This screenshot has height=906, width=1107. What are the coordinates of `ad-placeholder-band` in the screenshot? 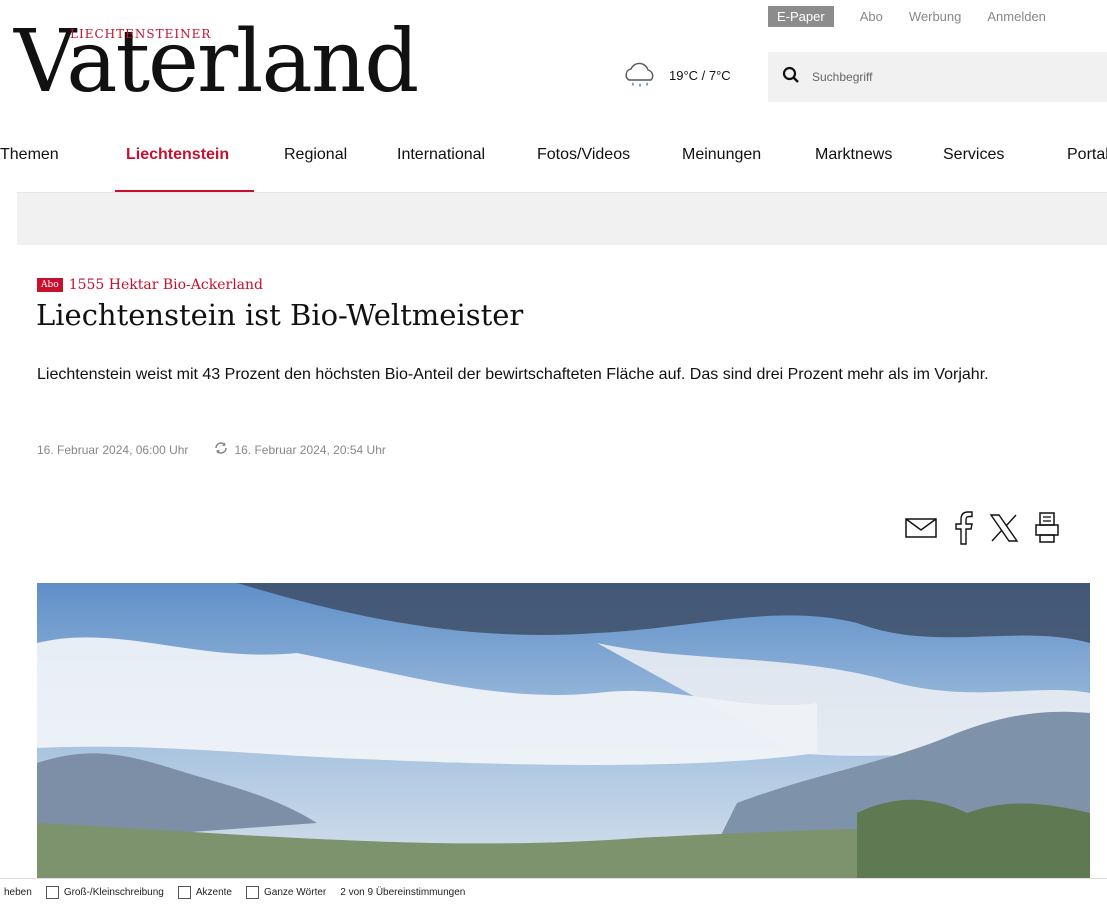 It's located at (562, 219).